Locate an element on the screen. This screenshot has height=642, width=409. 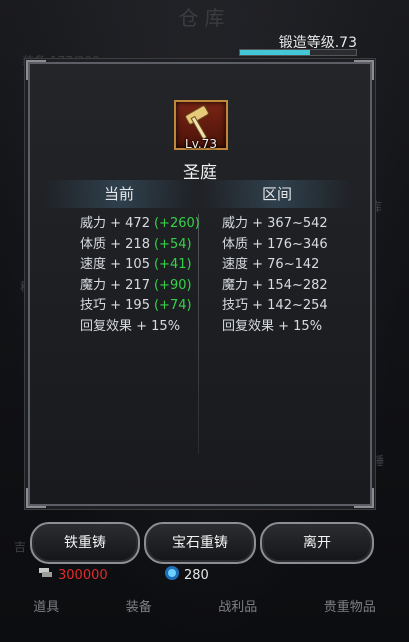
range-row: 体质 + 176~346 is located at coordinates (275, 244).